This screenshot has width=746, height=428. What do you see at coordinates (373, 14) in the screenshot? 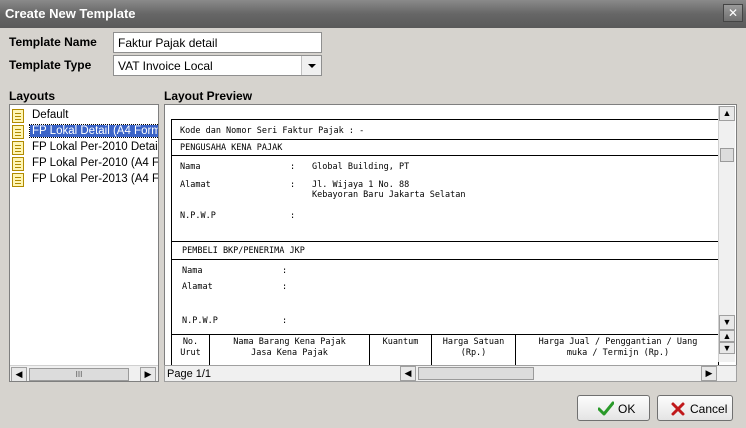
I see `title-bar: Create New Template ✕` at bounding box center [373, 14].